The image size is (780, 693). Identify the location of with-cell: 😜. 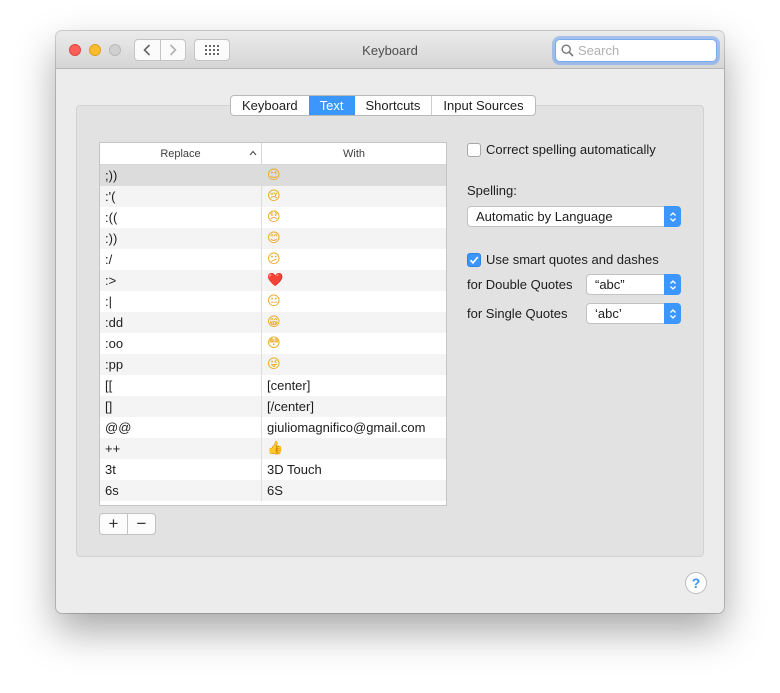
(354, 364).